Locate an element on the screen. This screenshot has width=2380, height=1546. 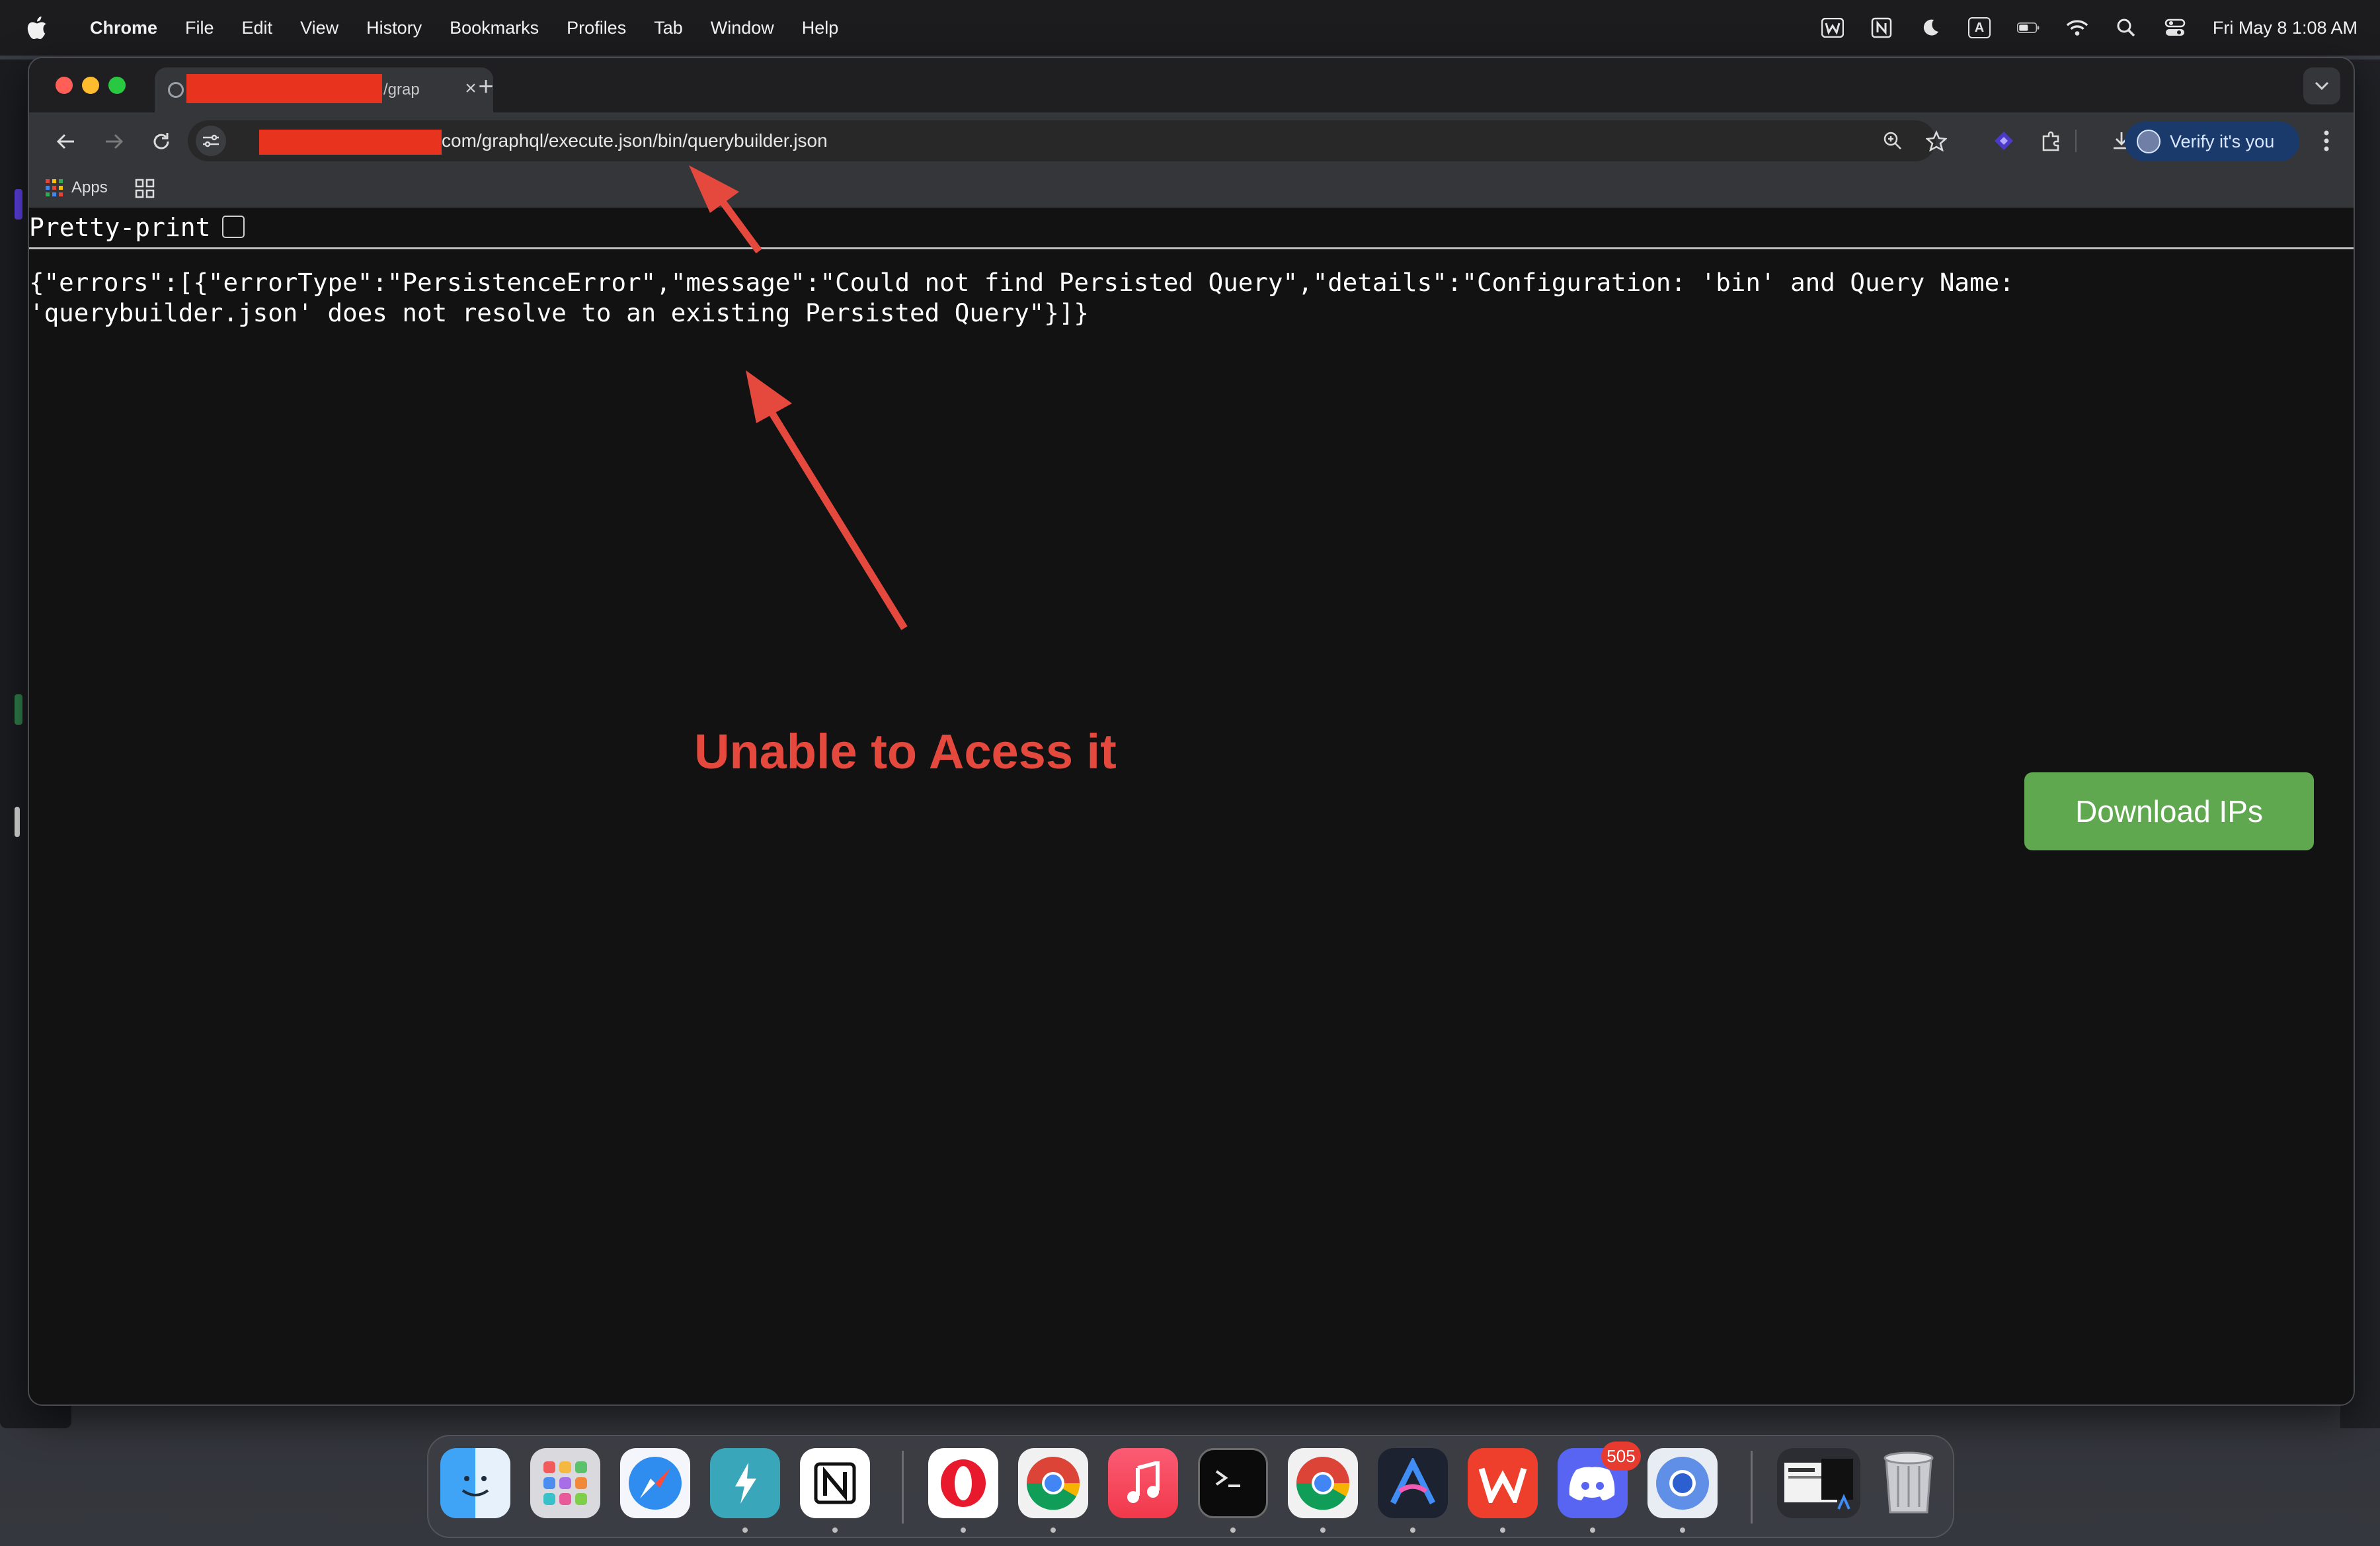
new-tab-button: + is located at coordinates (485, 86).